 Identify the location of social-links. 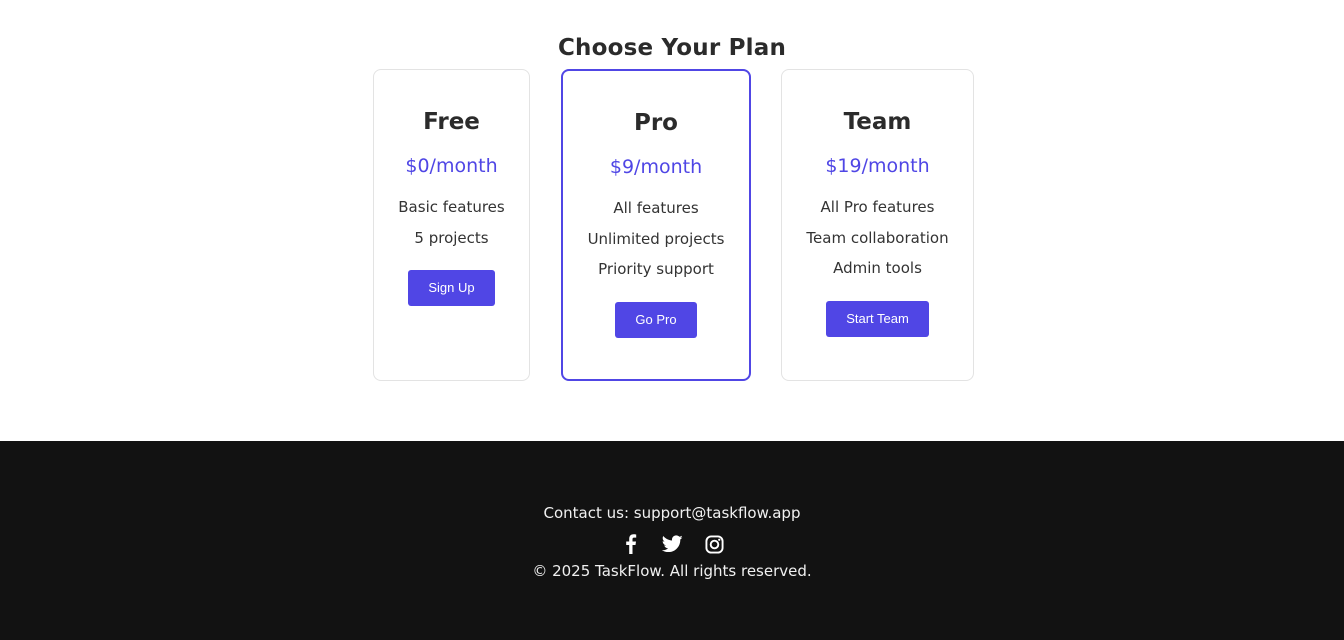
(672, 544).